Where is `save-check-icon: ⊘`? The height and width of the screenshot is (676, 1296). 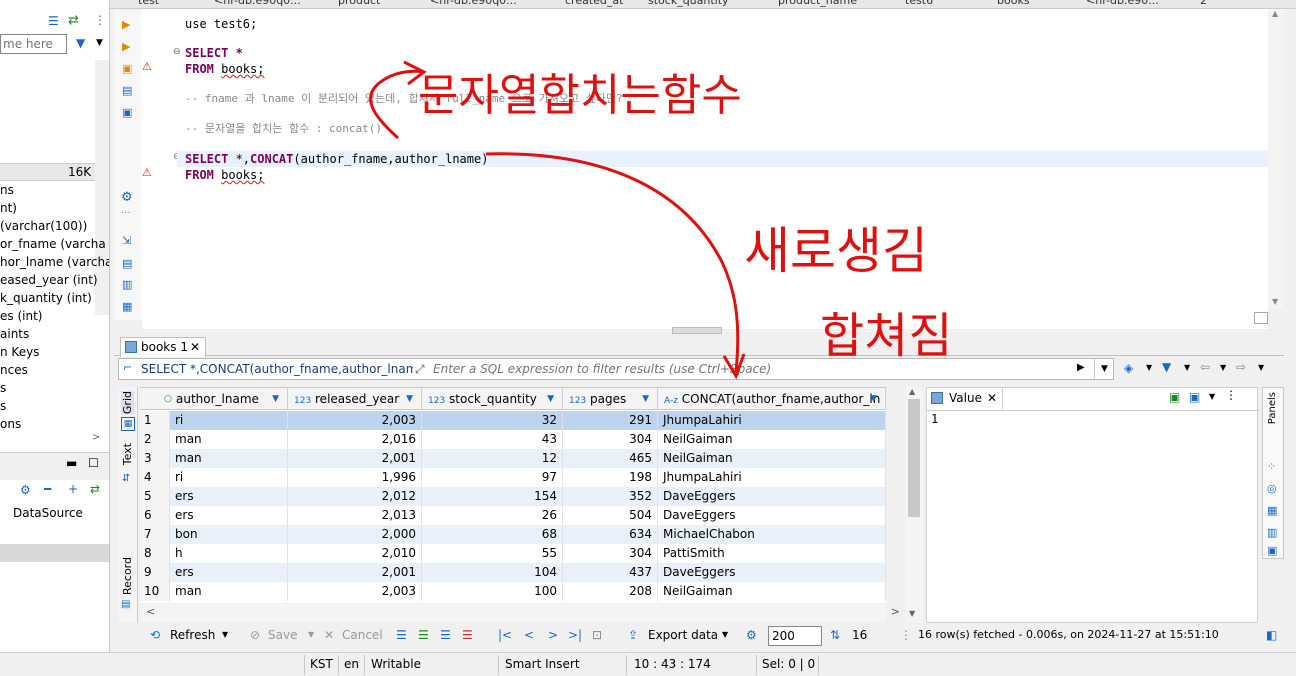 save-check-icon: ⊘ is located at coordinates (255, 635).